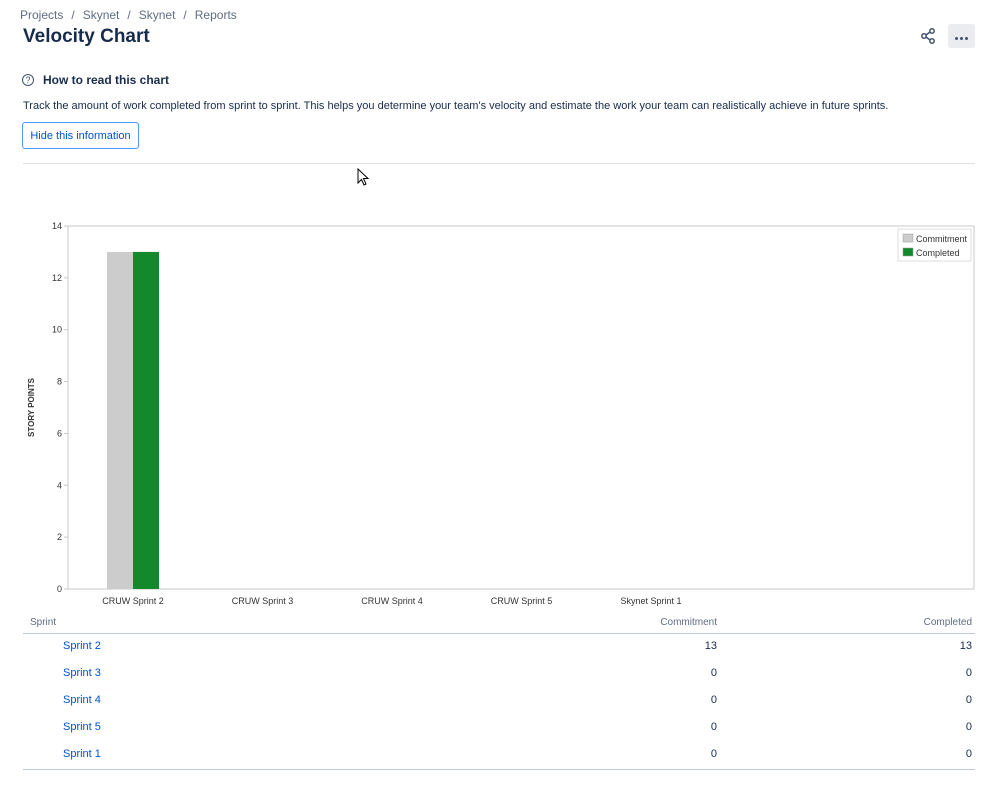 This screenshot has height=809, width=999. I want to click on share-icon, so click(928, 36).